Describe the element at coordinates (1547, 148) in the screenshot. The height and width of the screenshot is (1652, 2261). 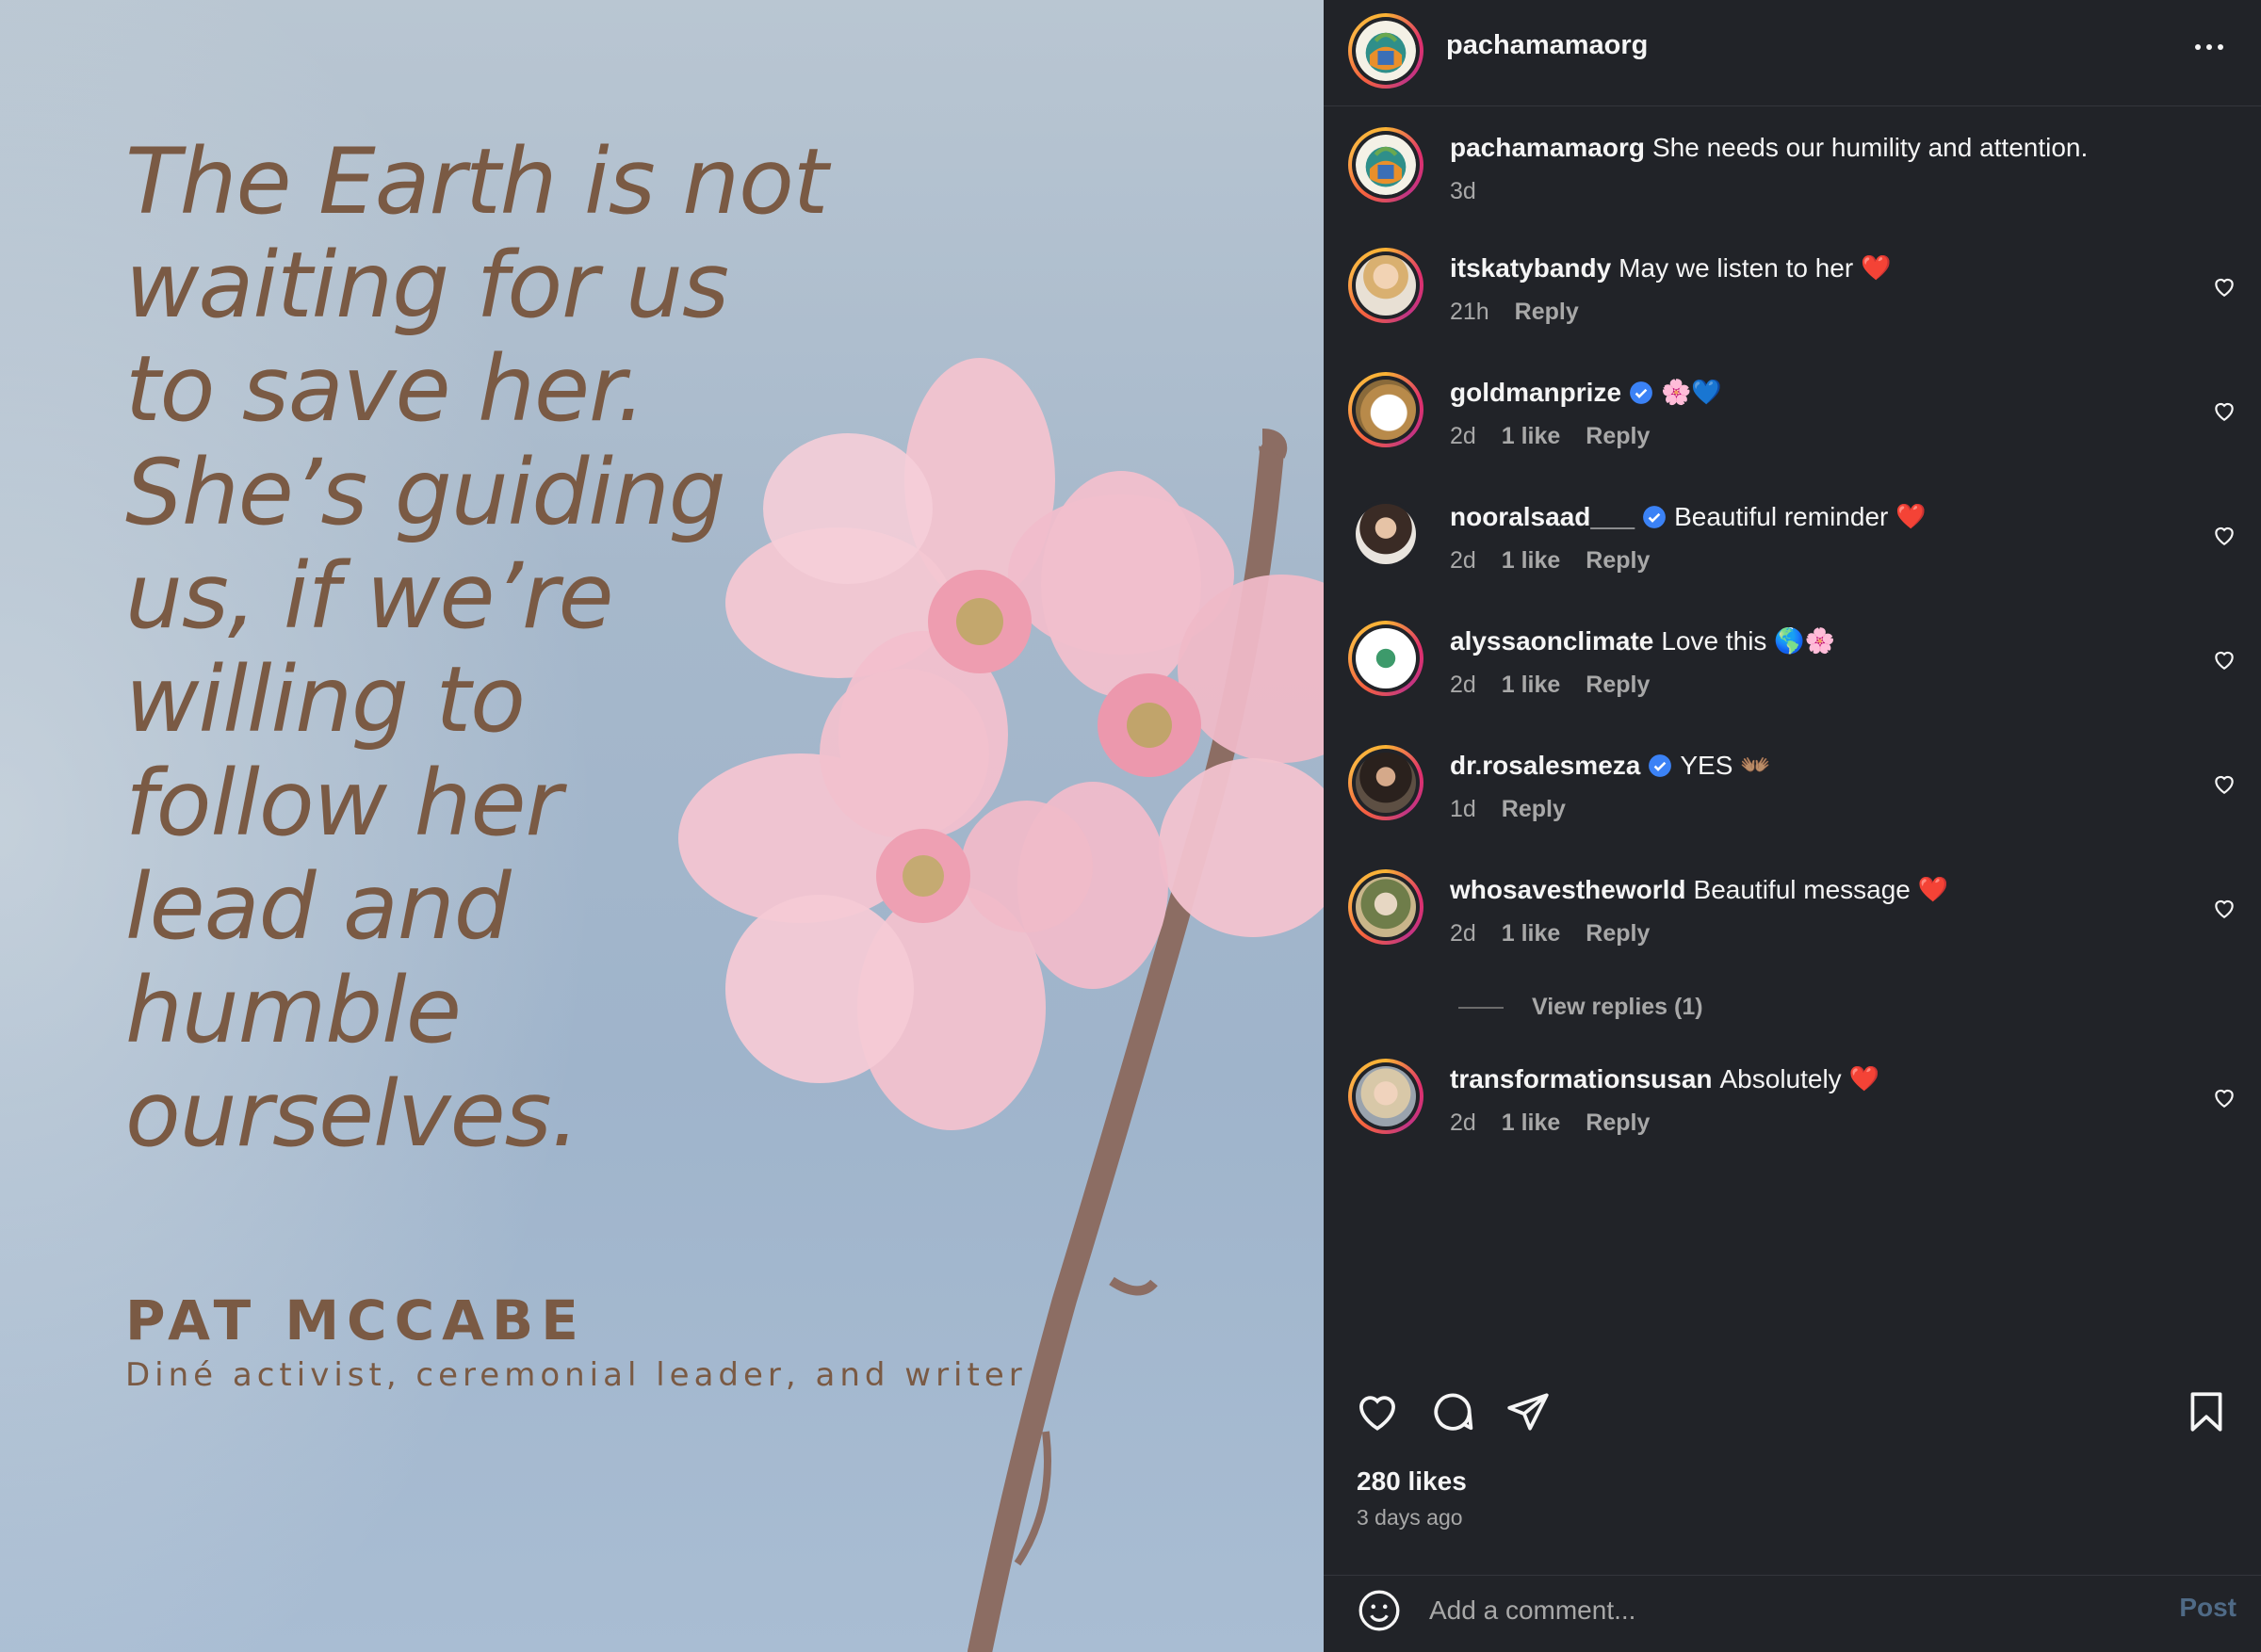
I see `caption-username: pachamamaorg` at that location.